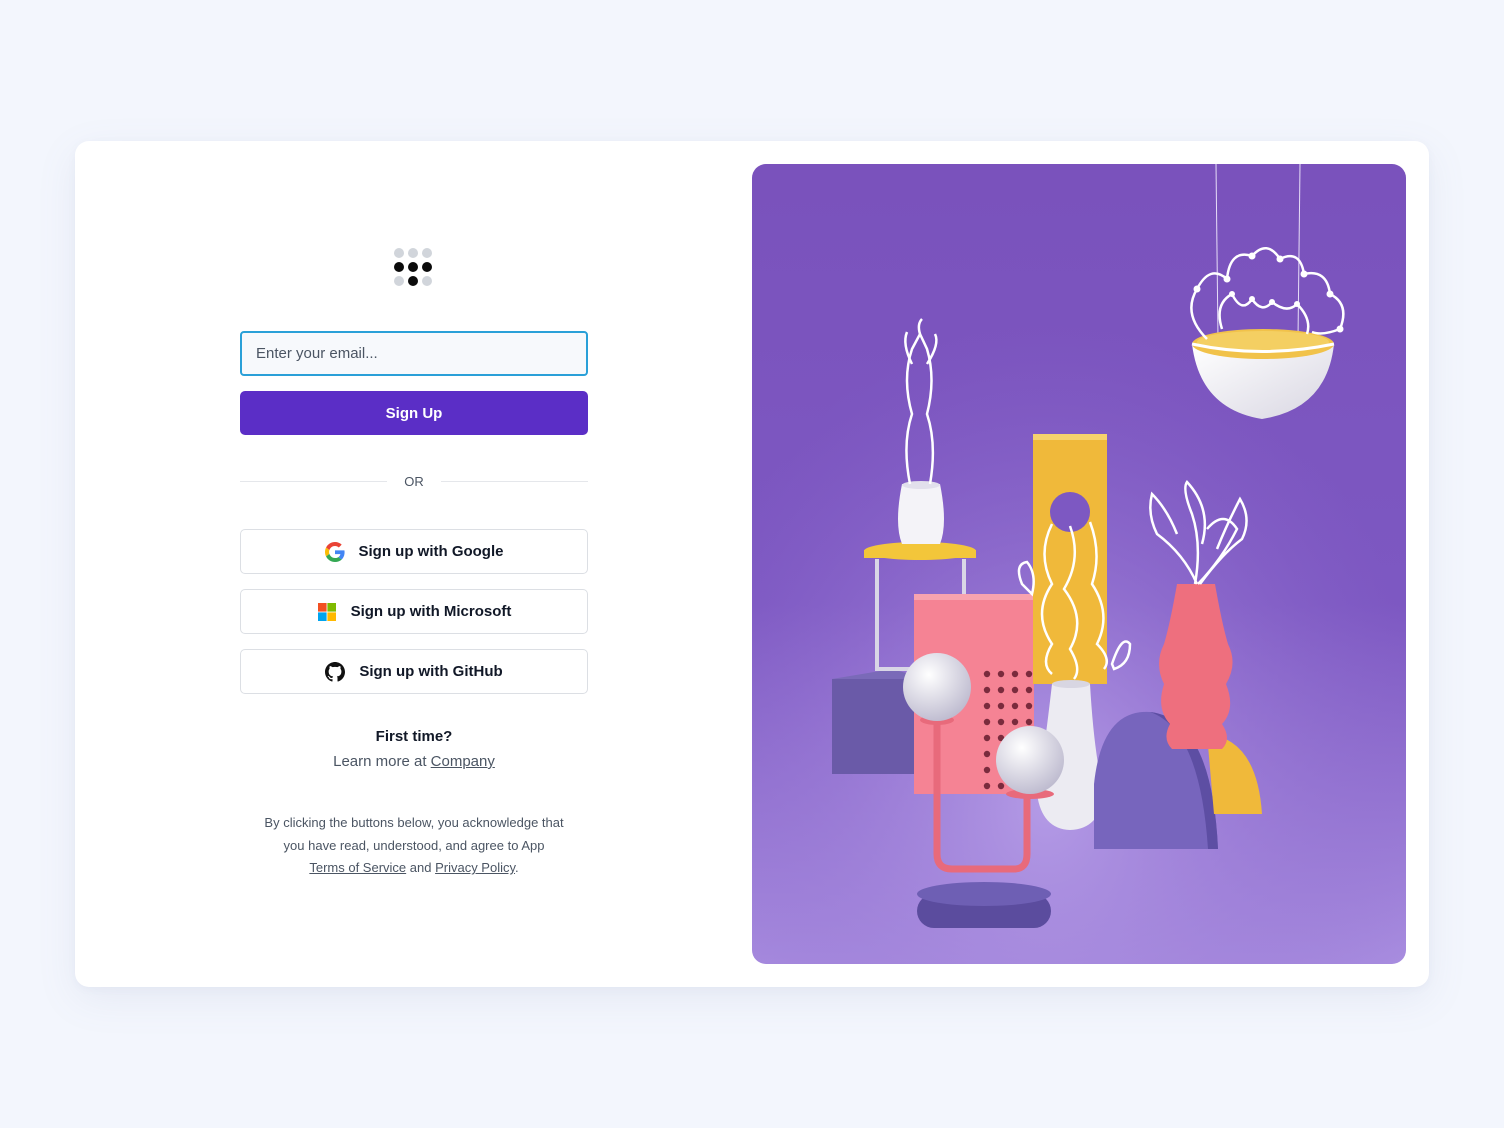 This screenshot has height=1128, width=1504. Describe the element at coordinates (463, 761) in the screenshot. I see `company-link: Company` at that location.